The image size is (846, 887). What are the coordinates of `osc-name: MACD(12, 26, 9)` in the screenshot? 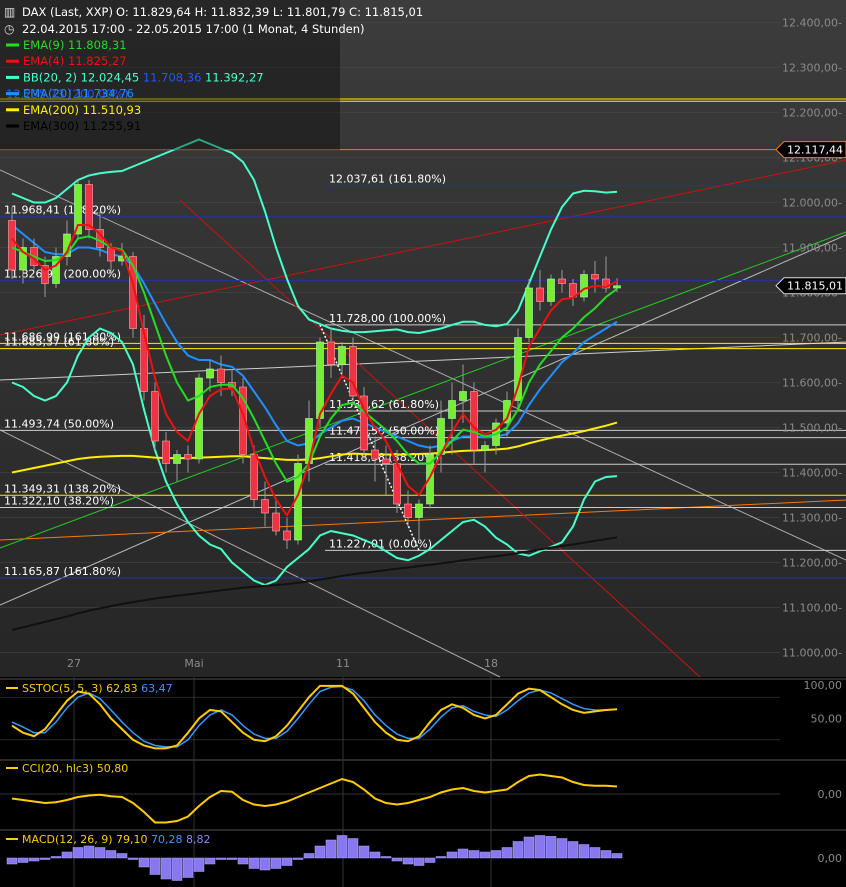 It's located at (69, 839).